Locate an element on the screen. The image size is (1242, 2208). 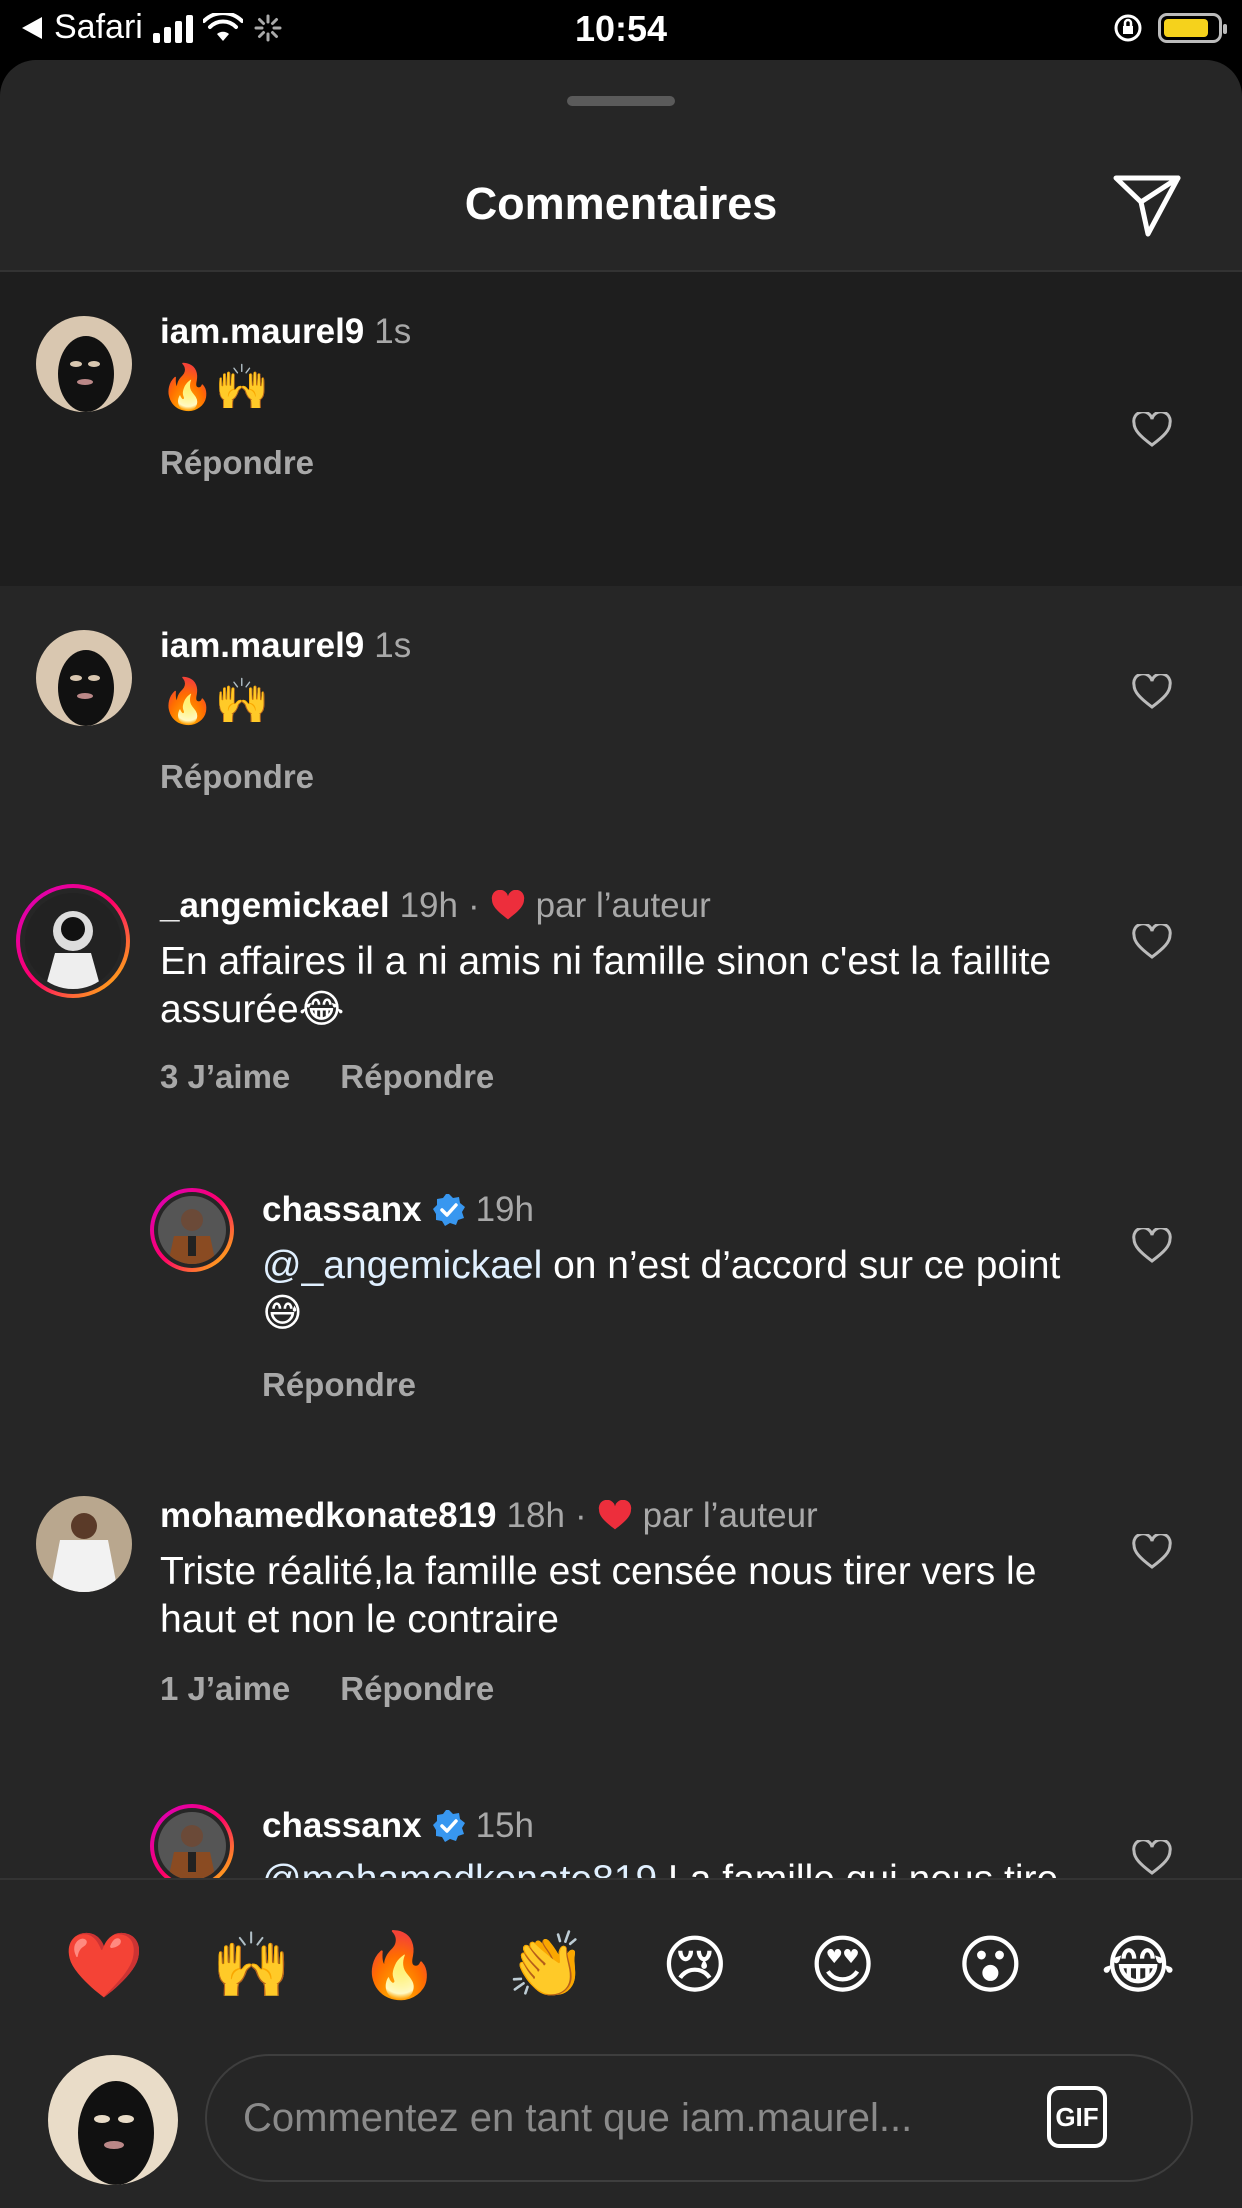
comment-input: Commentez en tant que iam.maurel... GIF is located at coordinates (699, 2118).